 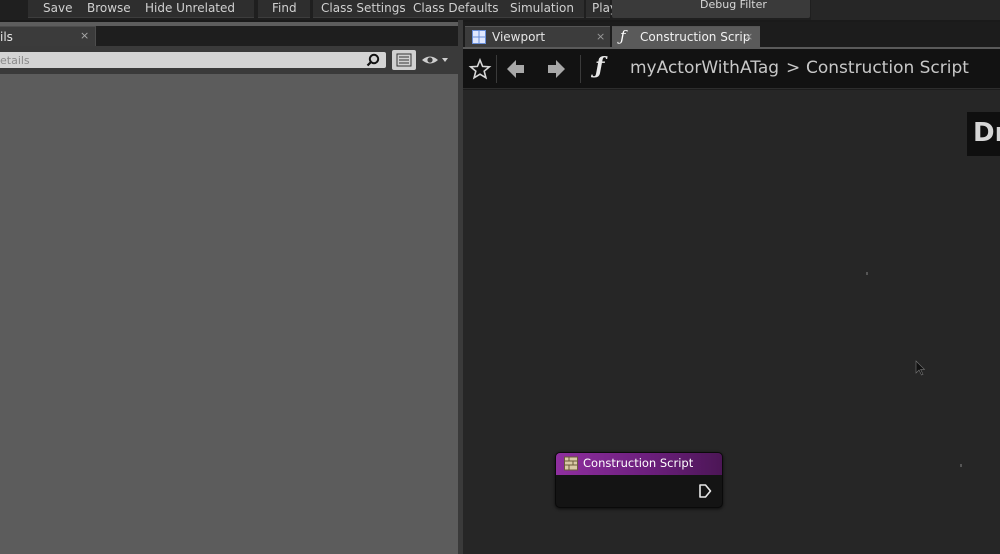 I want to click on breadcrumb-parent: myActorWithATag, so click(x=704, y=68).